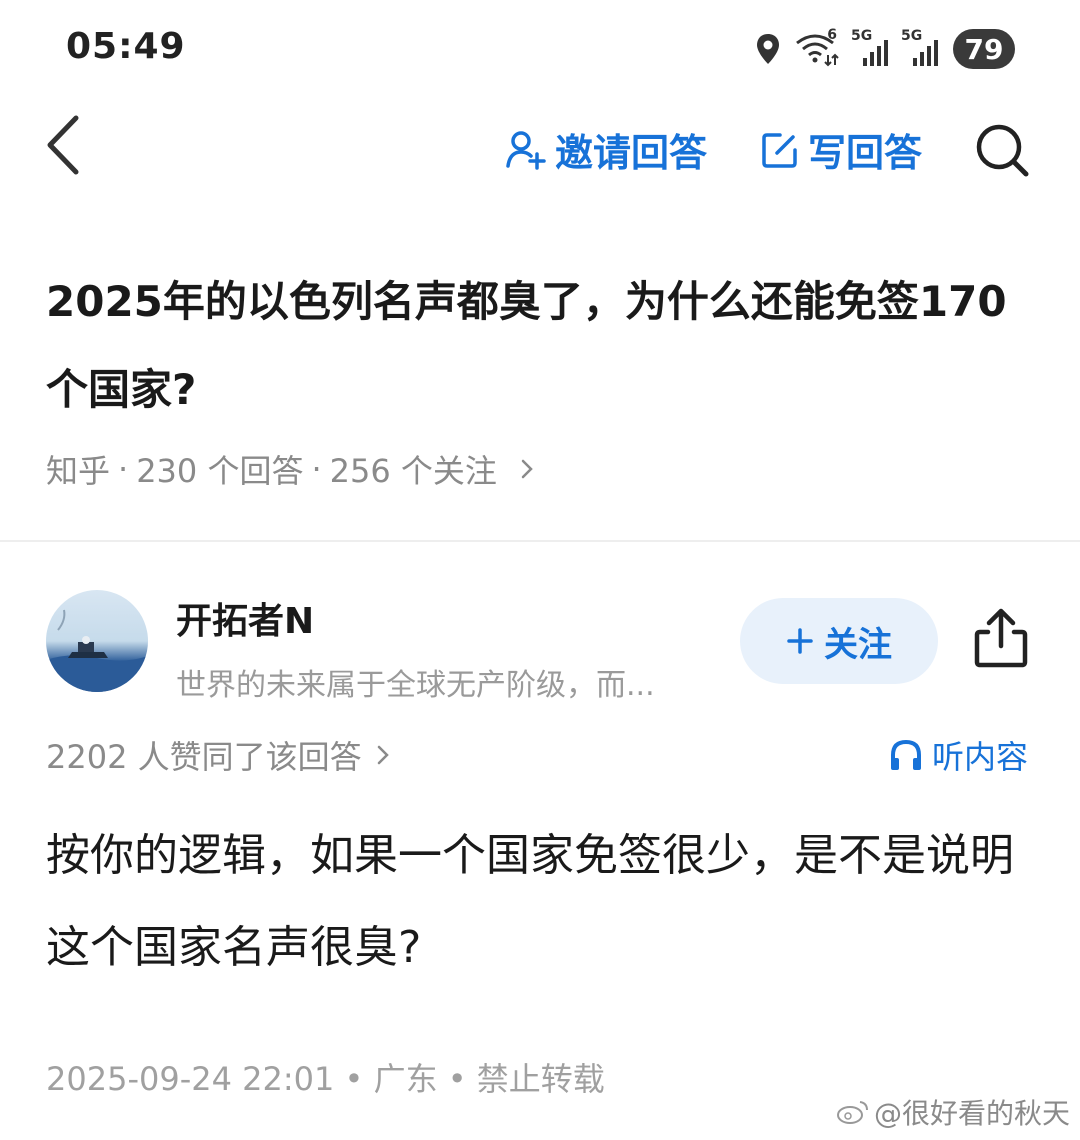 The height and width of the screenshot is (1140, 1080). What do you see at coordinates (817, 47) in the screenshot?
I see `wifi-icon: 6` at bounding box center [817, 47].